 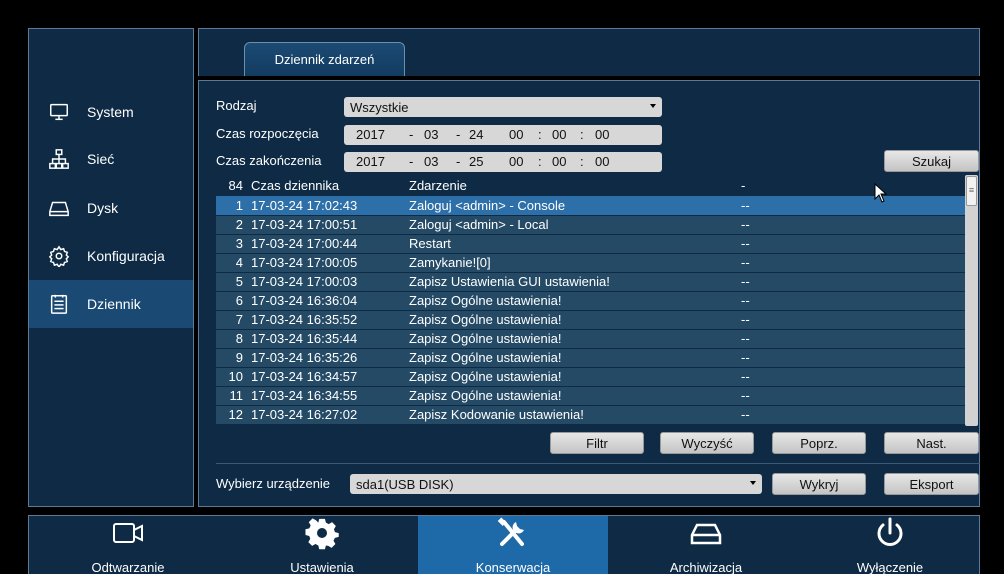 I want to click on nav-settings: Ustawienia, so click(x=322, y=545).